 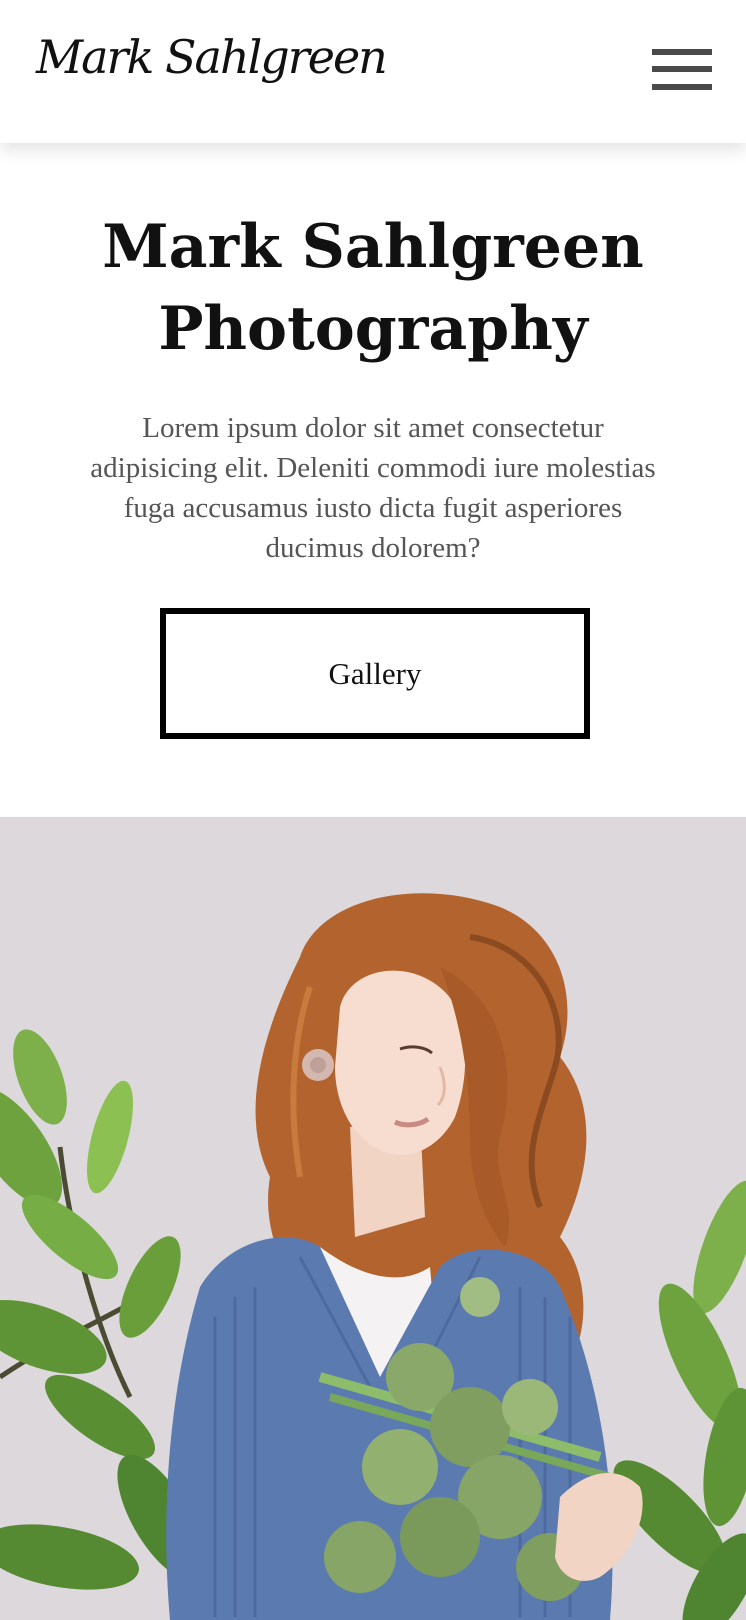 I want to click on hero-title-line2: Photography, so click(x=373, y=329).